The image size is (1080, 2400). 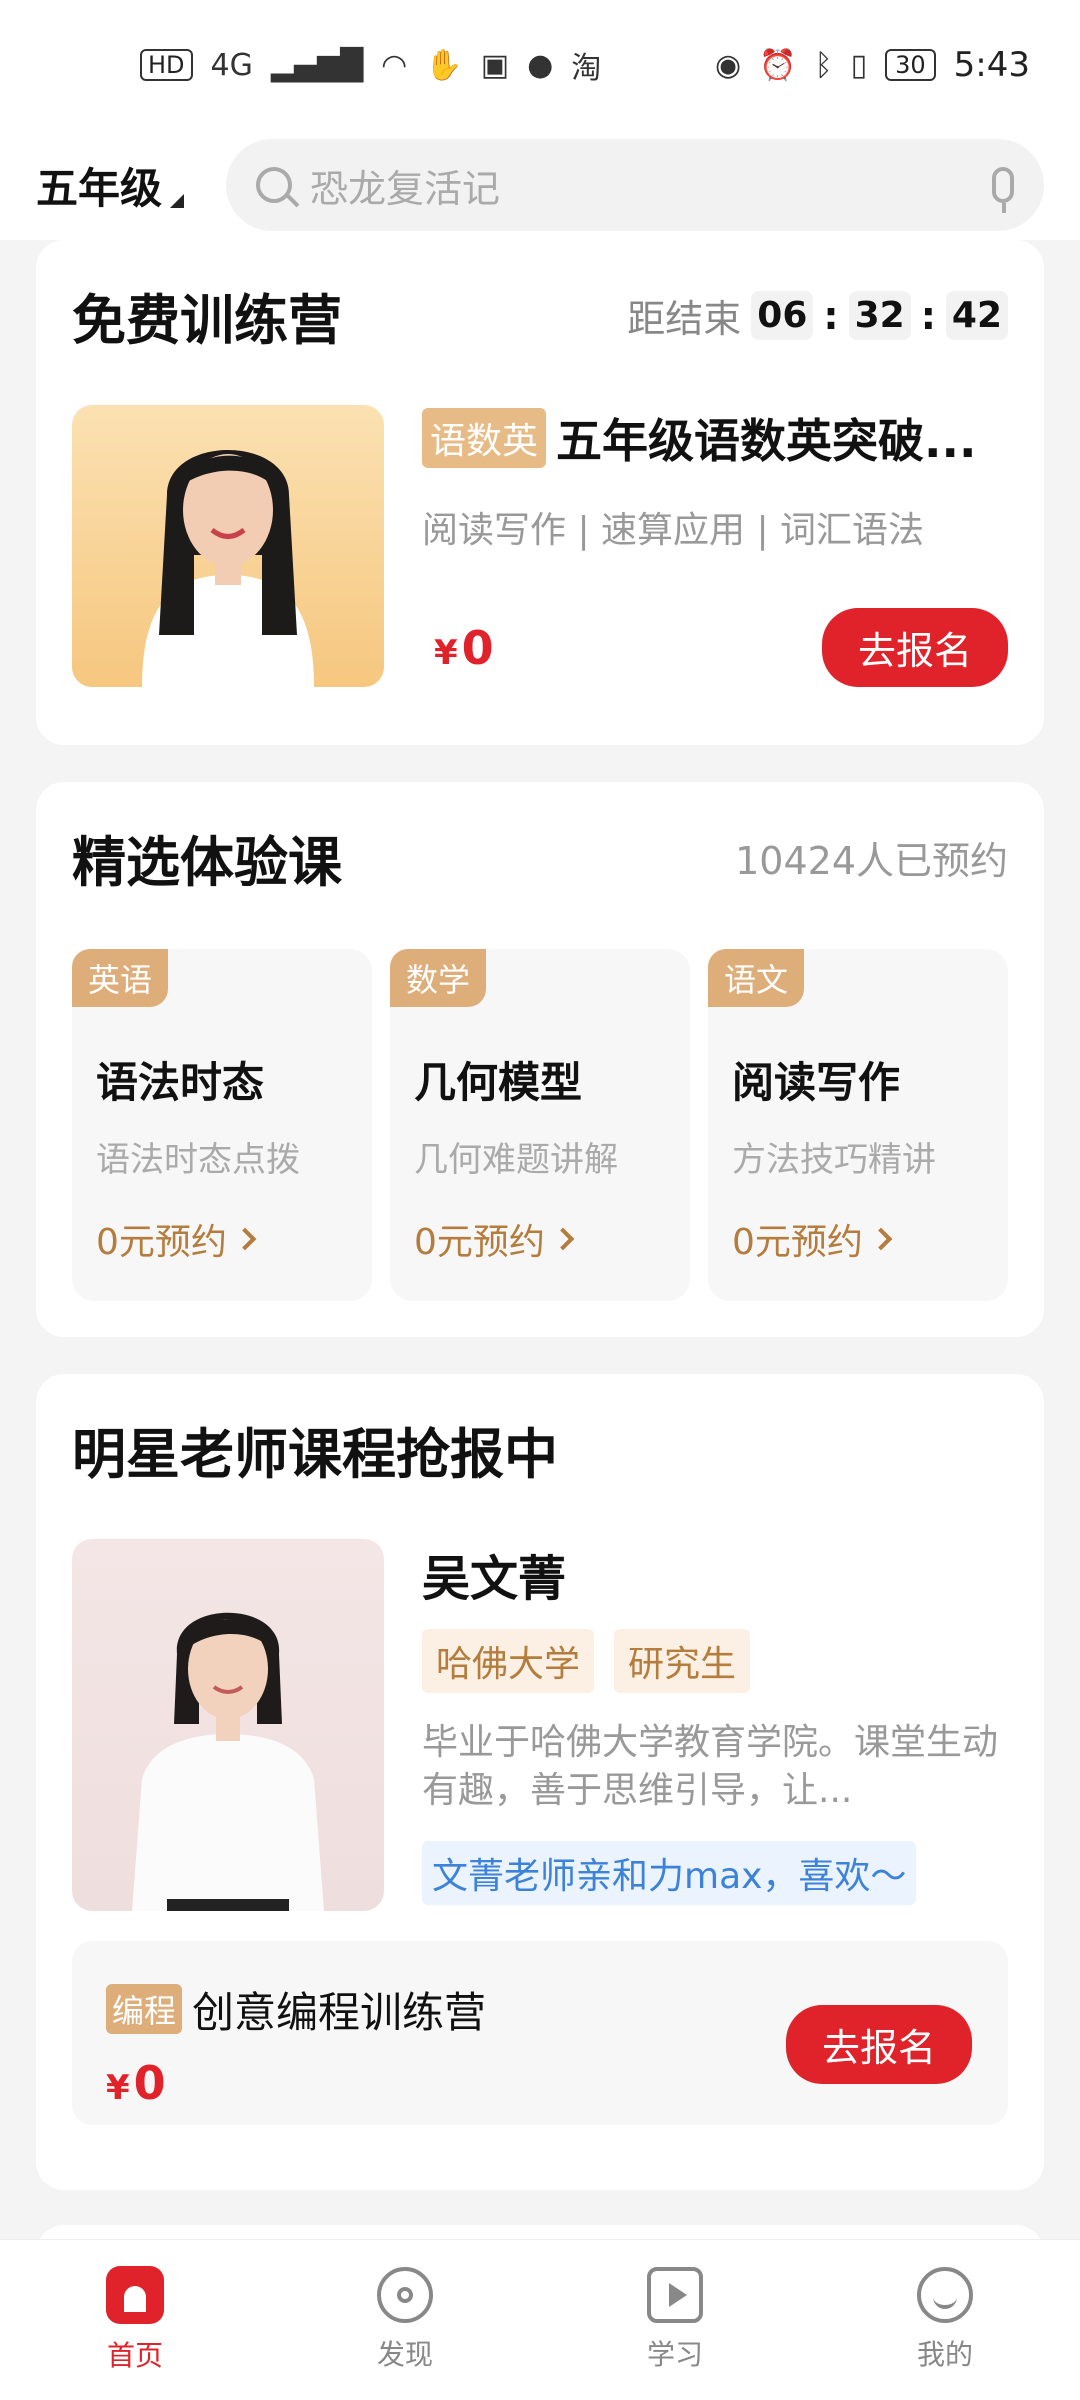 I want to click on home-icon, so click(x=135, y=2295).